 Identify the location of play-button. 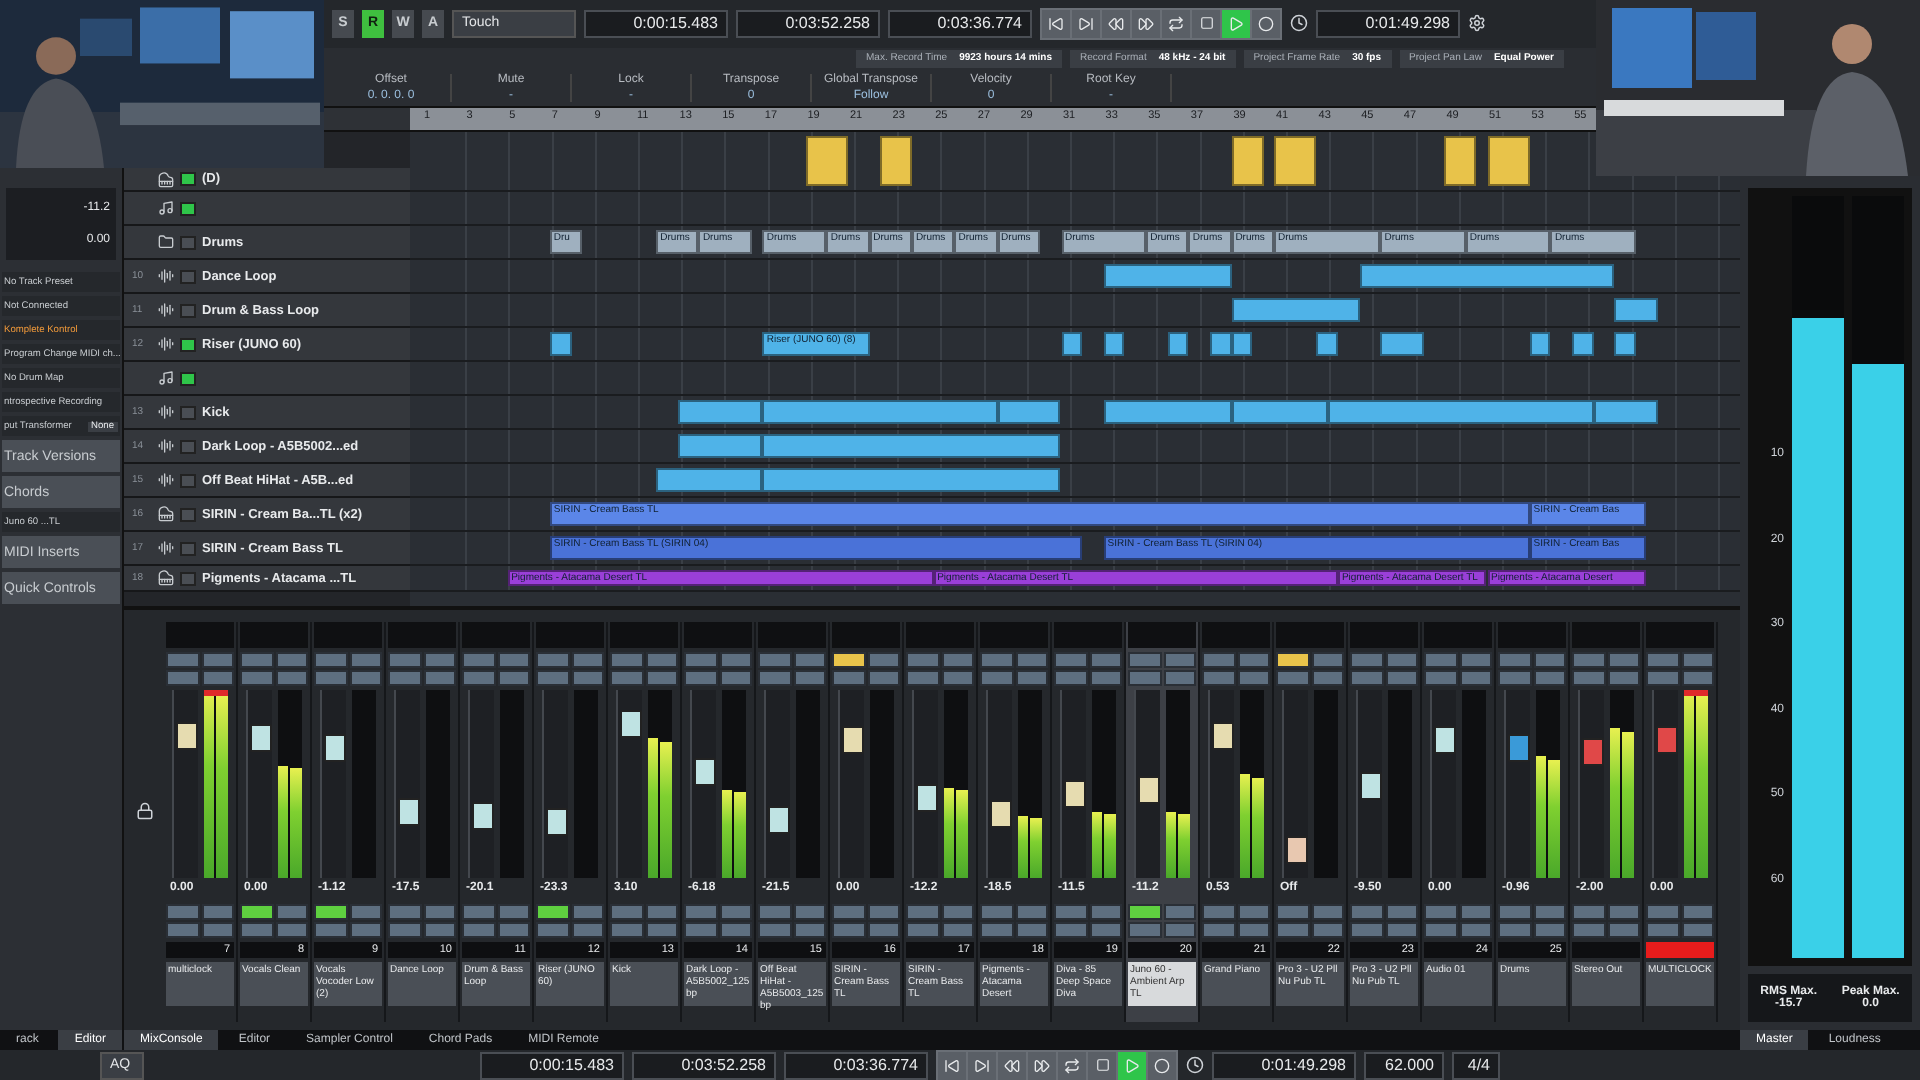
(1132, 1065).